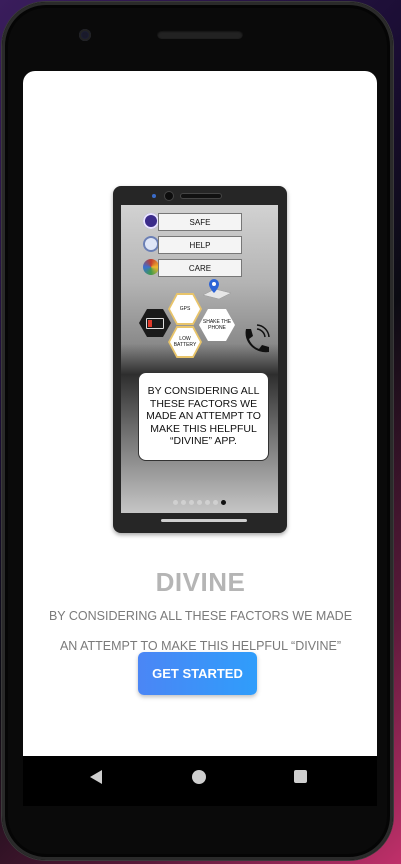  I want to click on indicator-light-icon, so click(154, 196).